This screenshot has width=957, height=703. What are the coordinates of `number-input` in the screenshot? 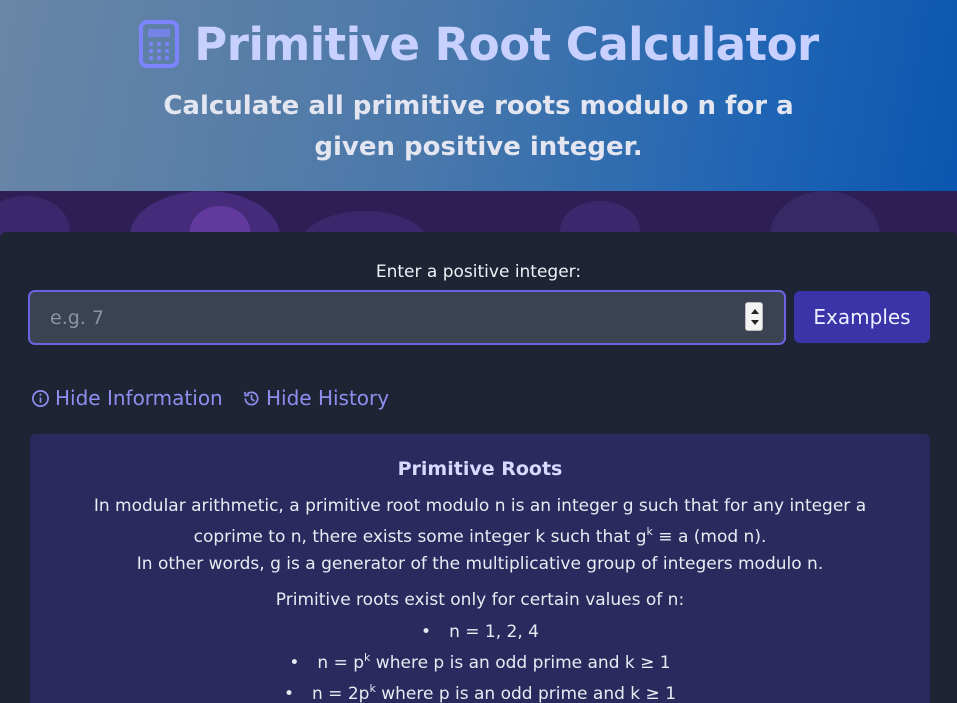 It's located at (407, 317).